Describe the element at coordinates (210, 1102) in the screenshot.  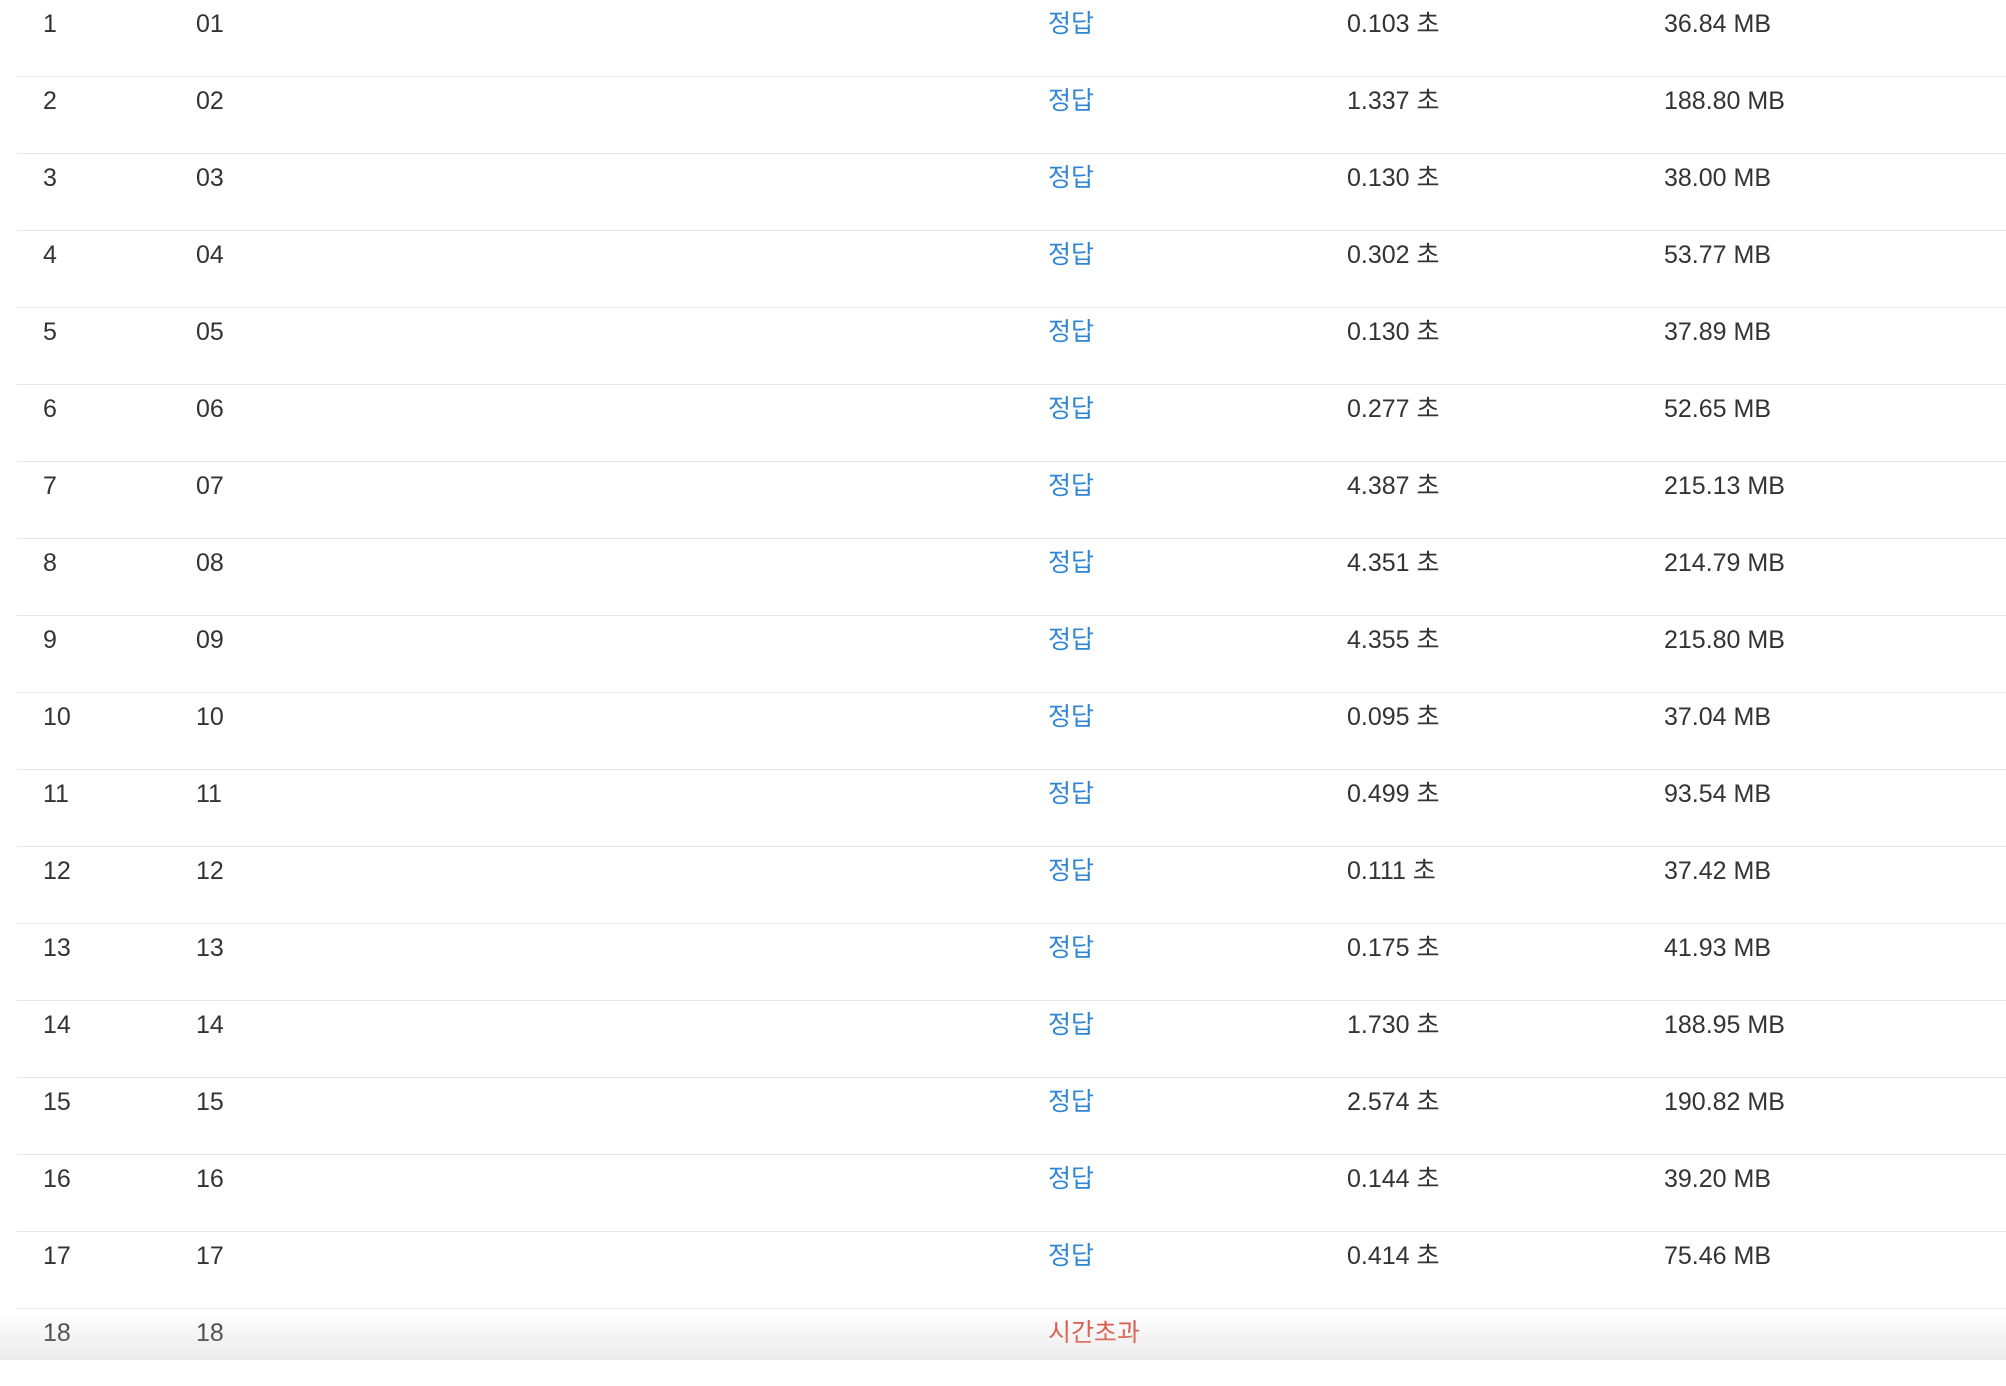
I see `testcase-name: 15` at that location.